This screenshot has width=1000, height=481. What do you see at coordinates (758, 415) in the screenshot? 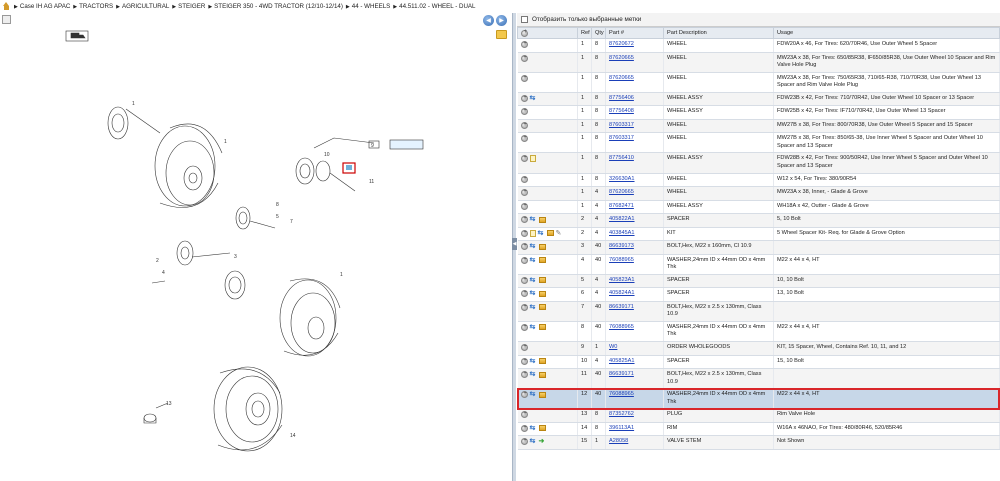
I see `table-row: 13 8 87352762 PLUG Rim Valve Hole` at bounding box center [758, 415].